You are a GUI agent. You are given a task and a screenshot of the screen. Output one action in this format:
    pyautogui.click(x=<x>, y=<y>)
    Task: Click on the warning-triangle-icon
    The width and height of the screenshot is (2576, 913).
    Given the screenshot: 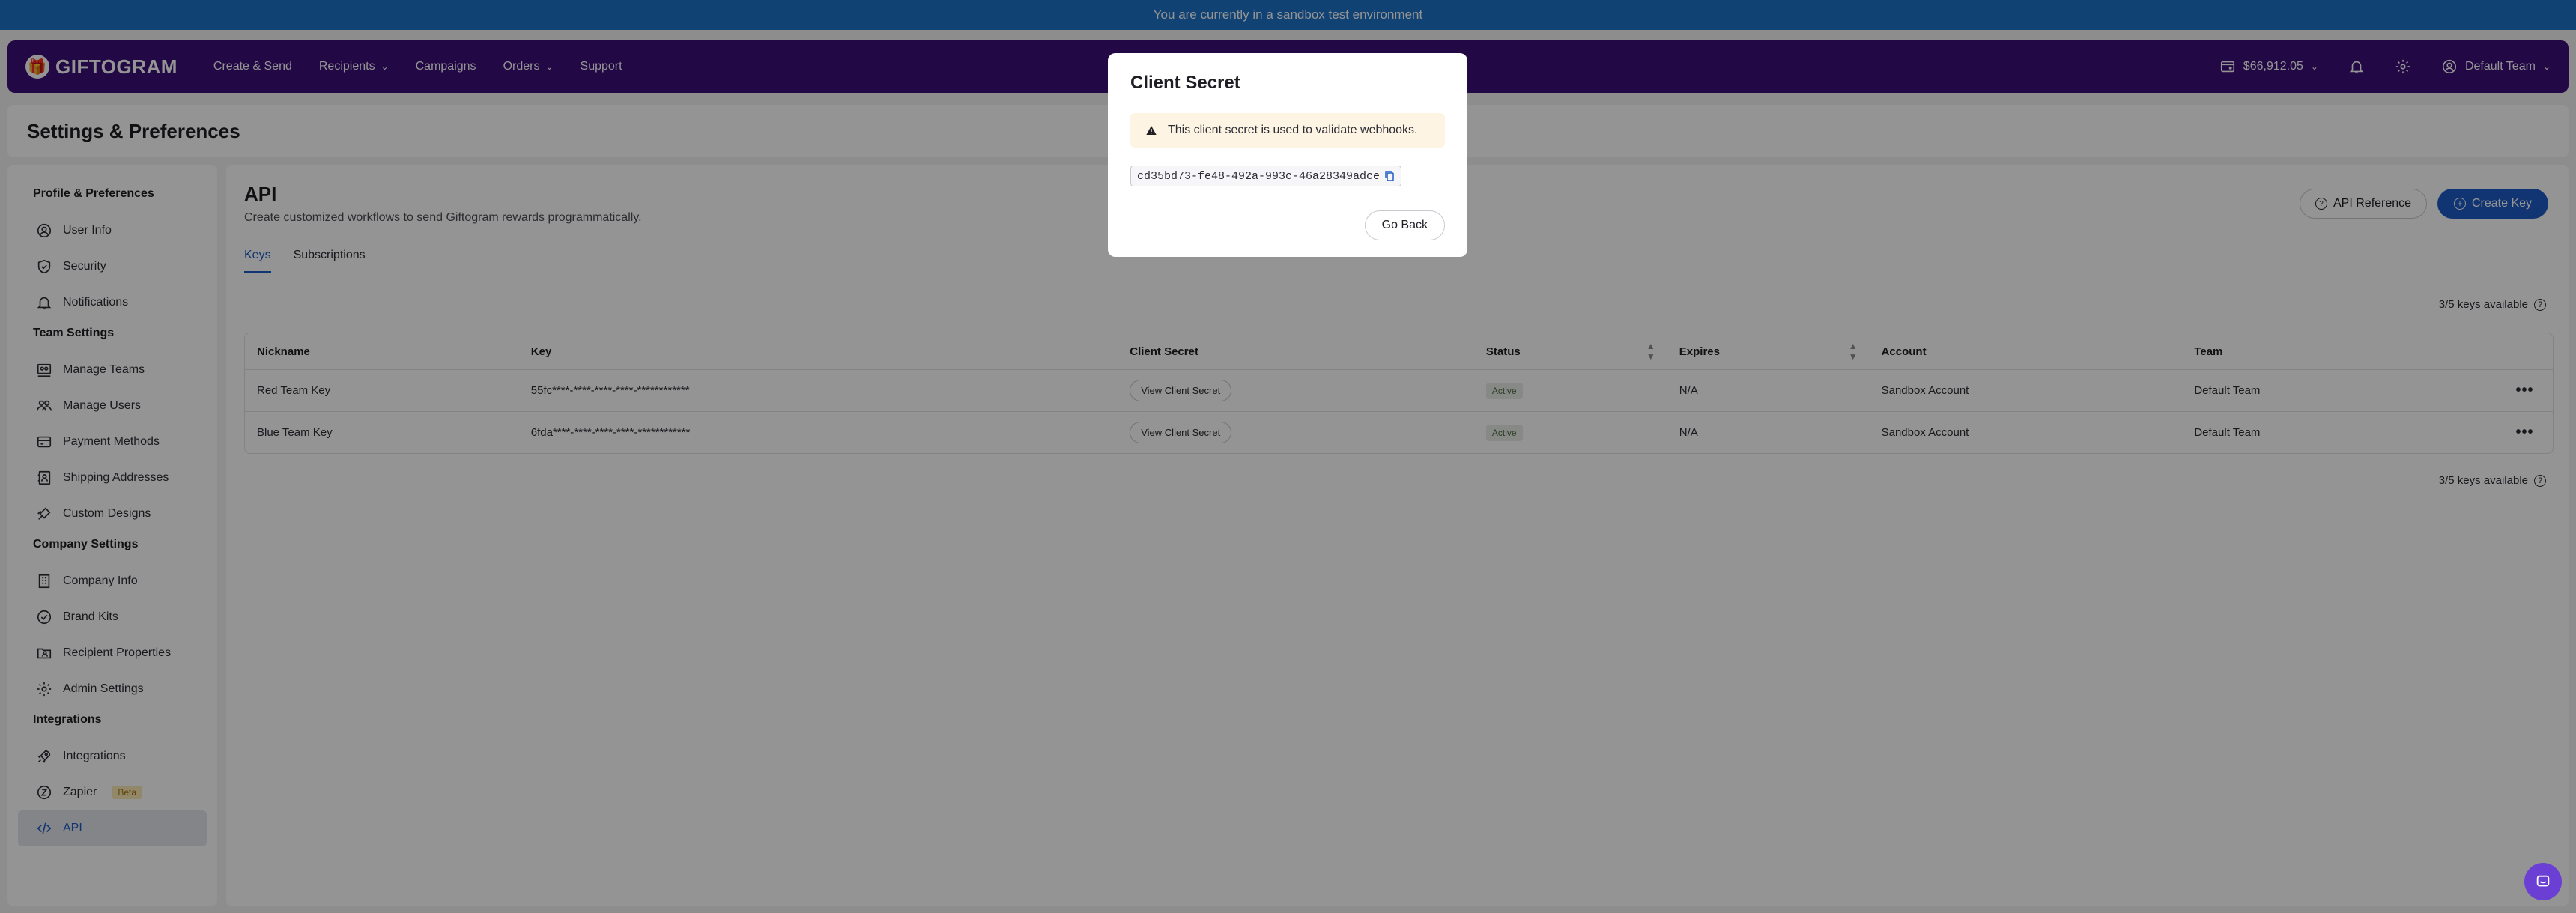 What is the action you would take?
    pyautogui.click(x=1151, y=130)
    